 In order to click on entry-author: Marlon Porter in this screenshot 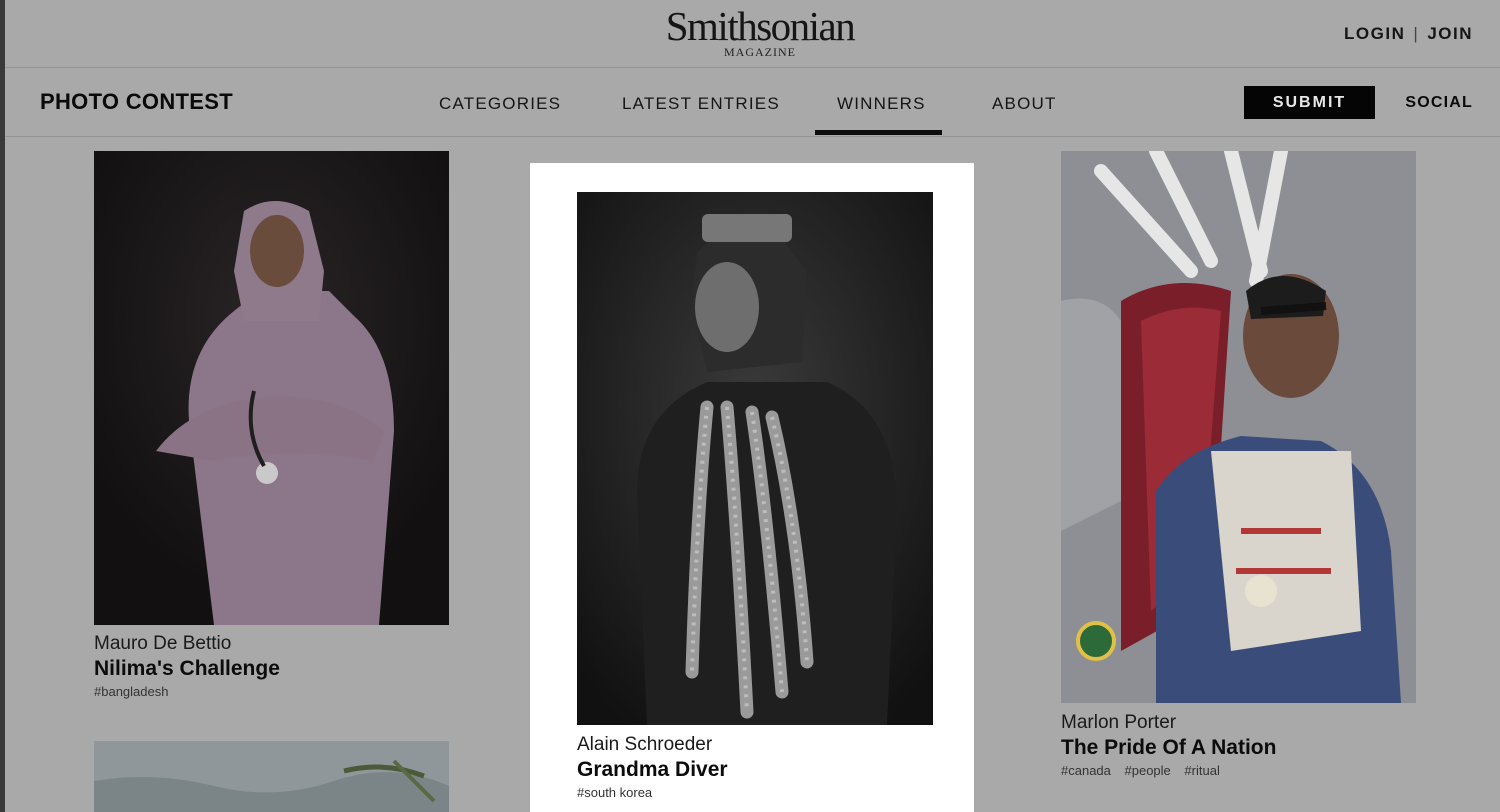, I will do `click(1118, 723)`.